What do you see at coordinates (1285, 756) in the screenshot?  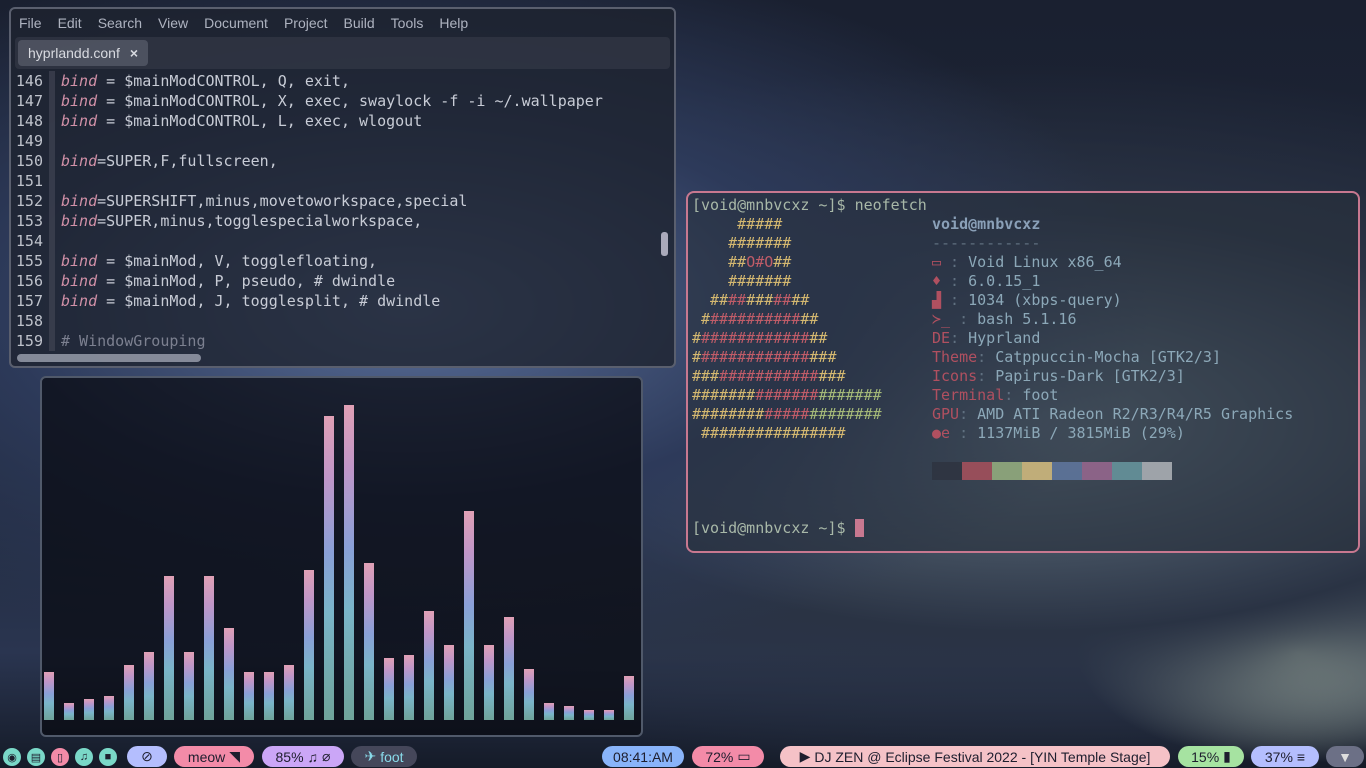 I see `memory-module: 37% ≡` at bounding box center [1285, 756].